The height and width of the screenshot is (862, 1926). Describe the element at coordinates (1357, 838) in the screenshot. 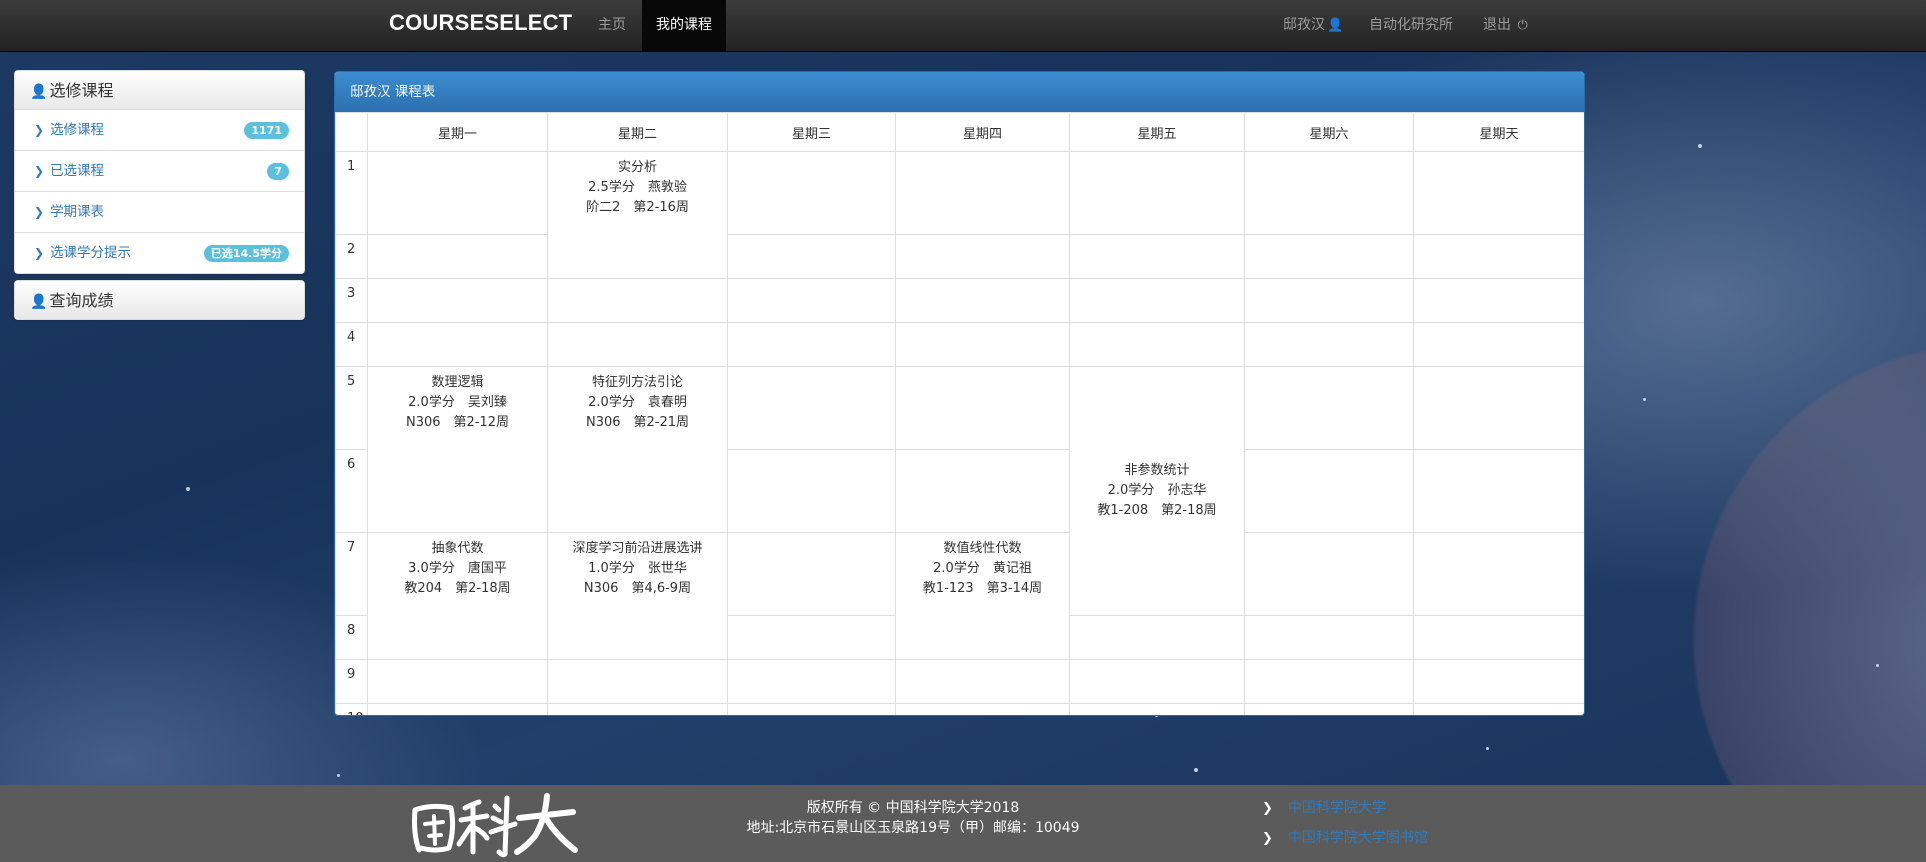

I see `footer-link-label: 中国科学院大学图书馆` at that location.